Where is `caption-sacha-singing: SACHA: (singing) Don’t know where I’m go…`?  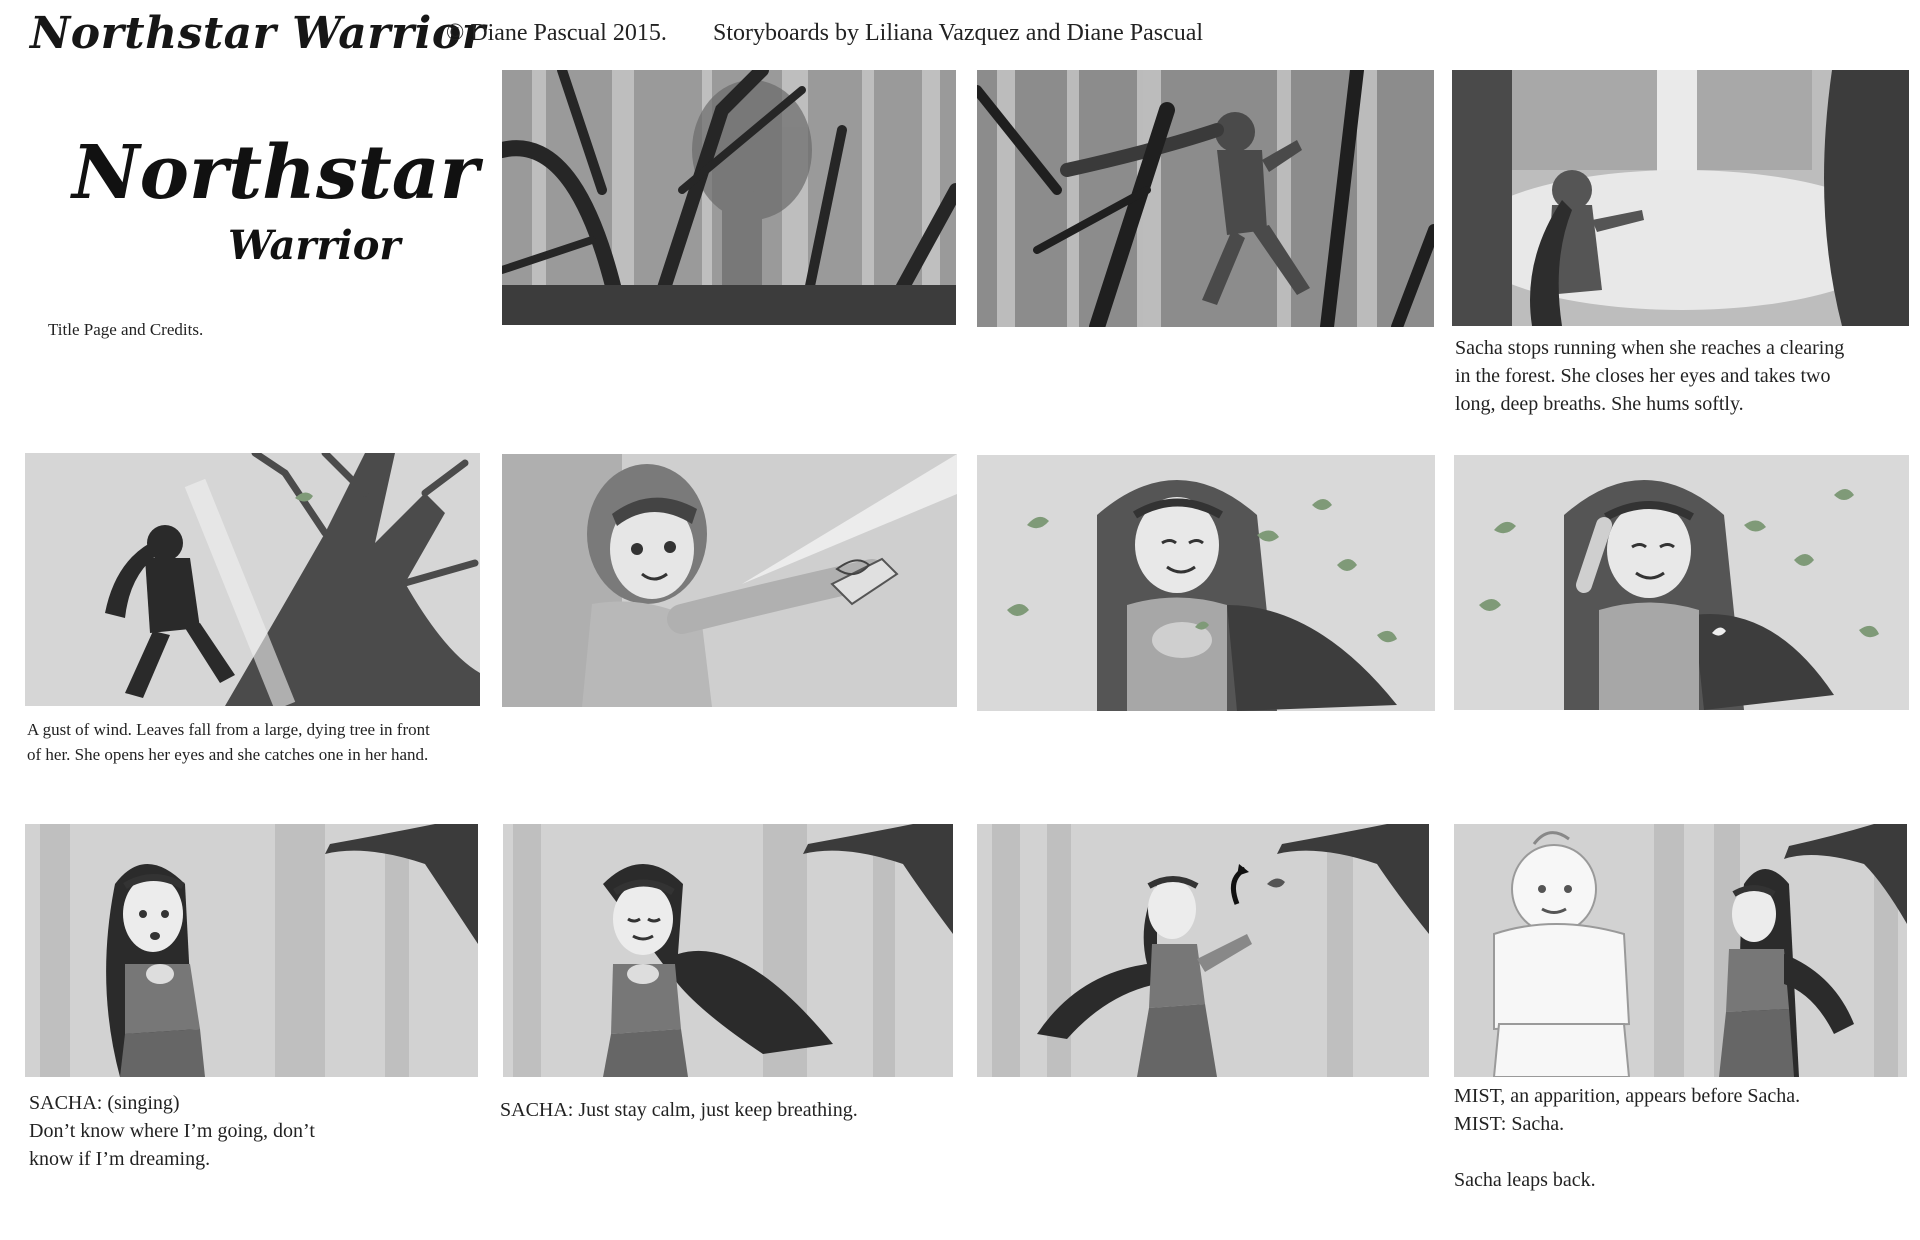 caption-sacha-singing: SACHA: (singing) Don’t know where I’m go… is located at coordinates (172, 1131).